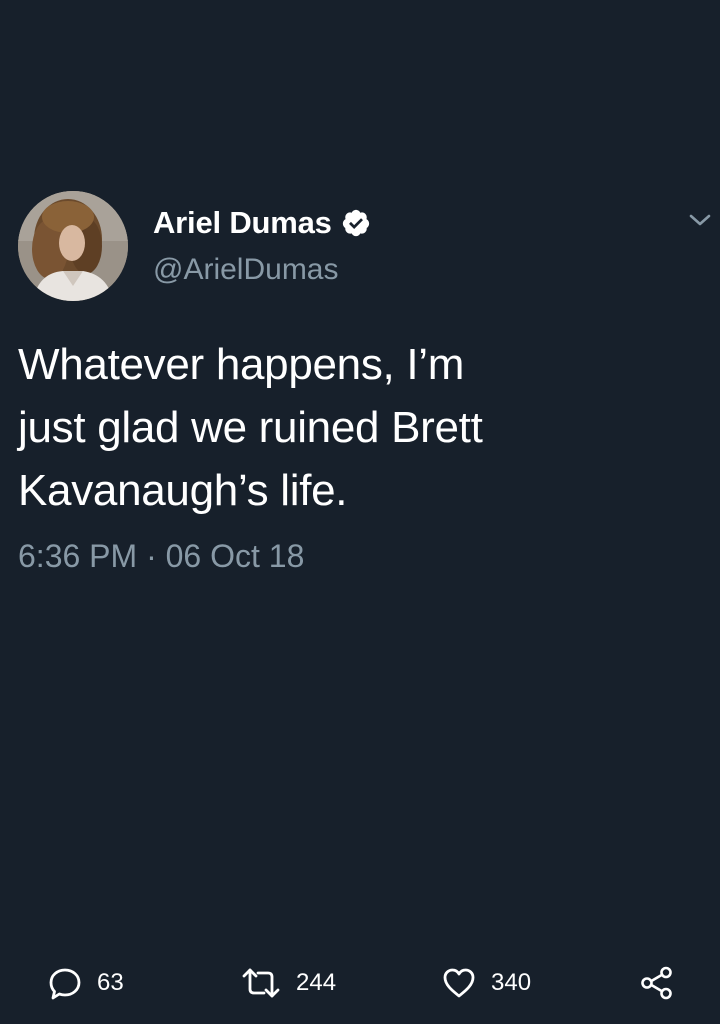 The width and height of the screenshot is (720, 1024). What do you see at coordinates (183, 490) in the screenshot?
I see `tweet-text-line: Kavanaugh’s life.` at bounding box center [183, 490].